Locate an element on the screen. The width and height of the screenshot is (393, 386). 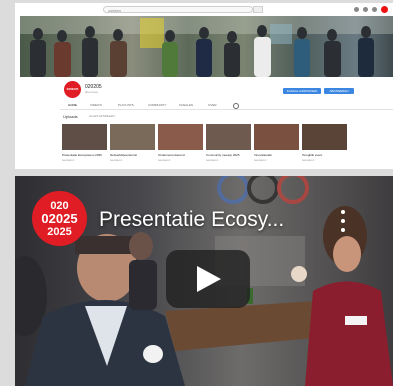
banner-crowd-image is located at coordinates (206, 46).